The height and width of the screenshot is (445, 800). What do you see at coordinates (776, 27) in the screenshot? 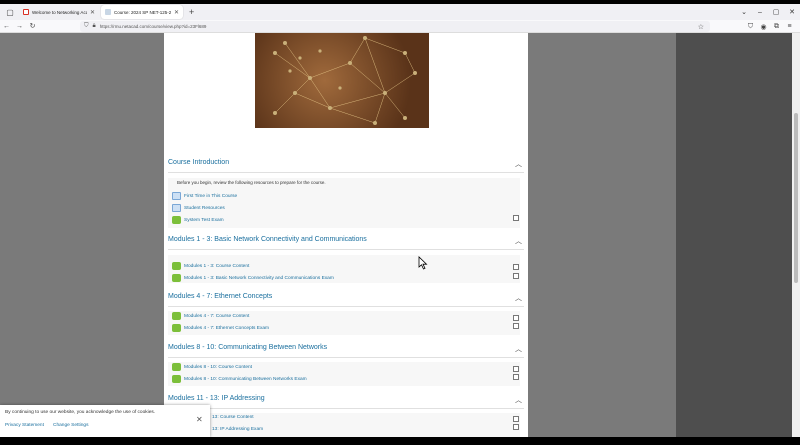
I see `extensions-icon: ⧉` at bounding box center [776, 27].